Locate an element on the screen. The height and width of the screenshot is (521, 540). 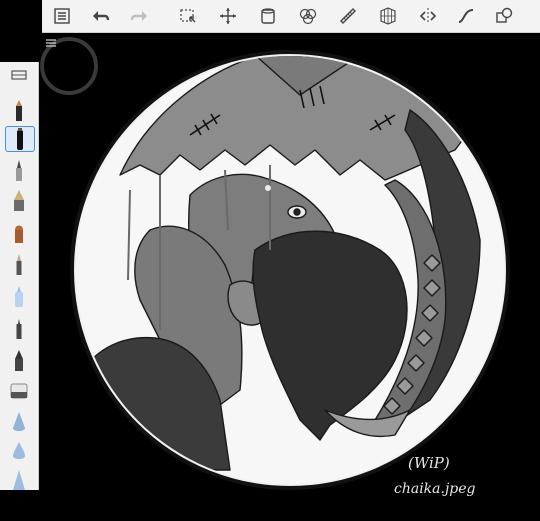
ruler-icon is located at coordinates (348, 16).